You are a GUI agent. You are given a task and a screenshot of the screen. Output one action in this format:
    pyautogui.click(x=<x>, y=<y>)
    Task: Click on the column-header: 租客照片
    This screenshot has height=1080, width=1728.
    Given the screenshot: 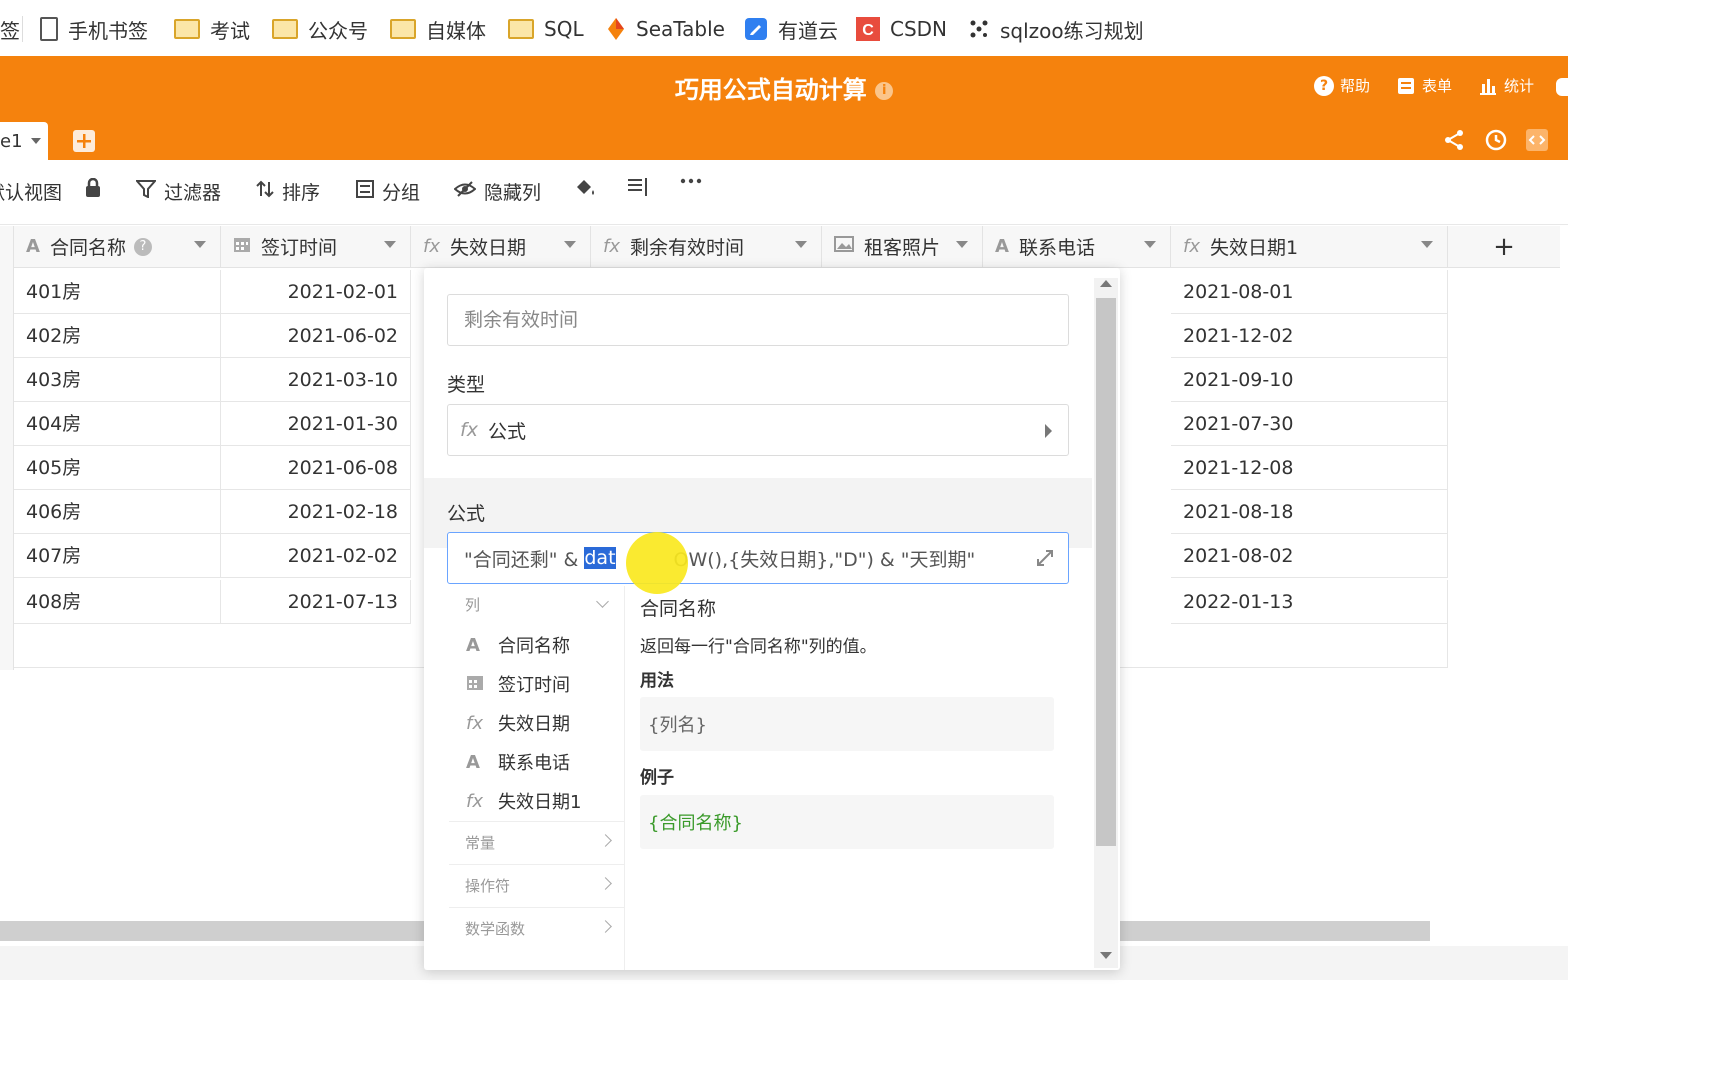 What is the action you would take?
    pyautogui.click(x=902, y=247)
    